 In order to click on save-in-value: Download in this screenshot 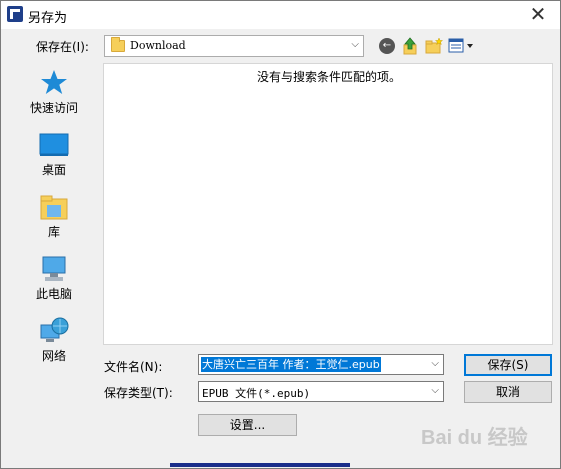, I will do `click(158, 45)`.